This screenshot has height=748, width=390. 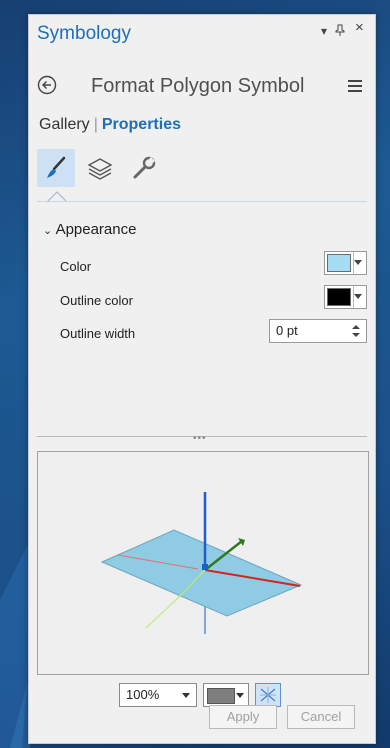 I want to click on outline-width-stepper: 0 pt, so click(x=318, y=331).